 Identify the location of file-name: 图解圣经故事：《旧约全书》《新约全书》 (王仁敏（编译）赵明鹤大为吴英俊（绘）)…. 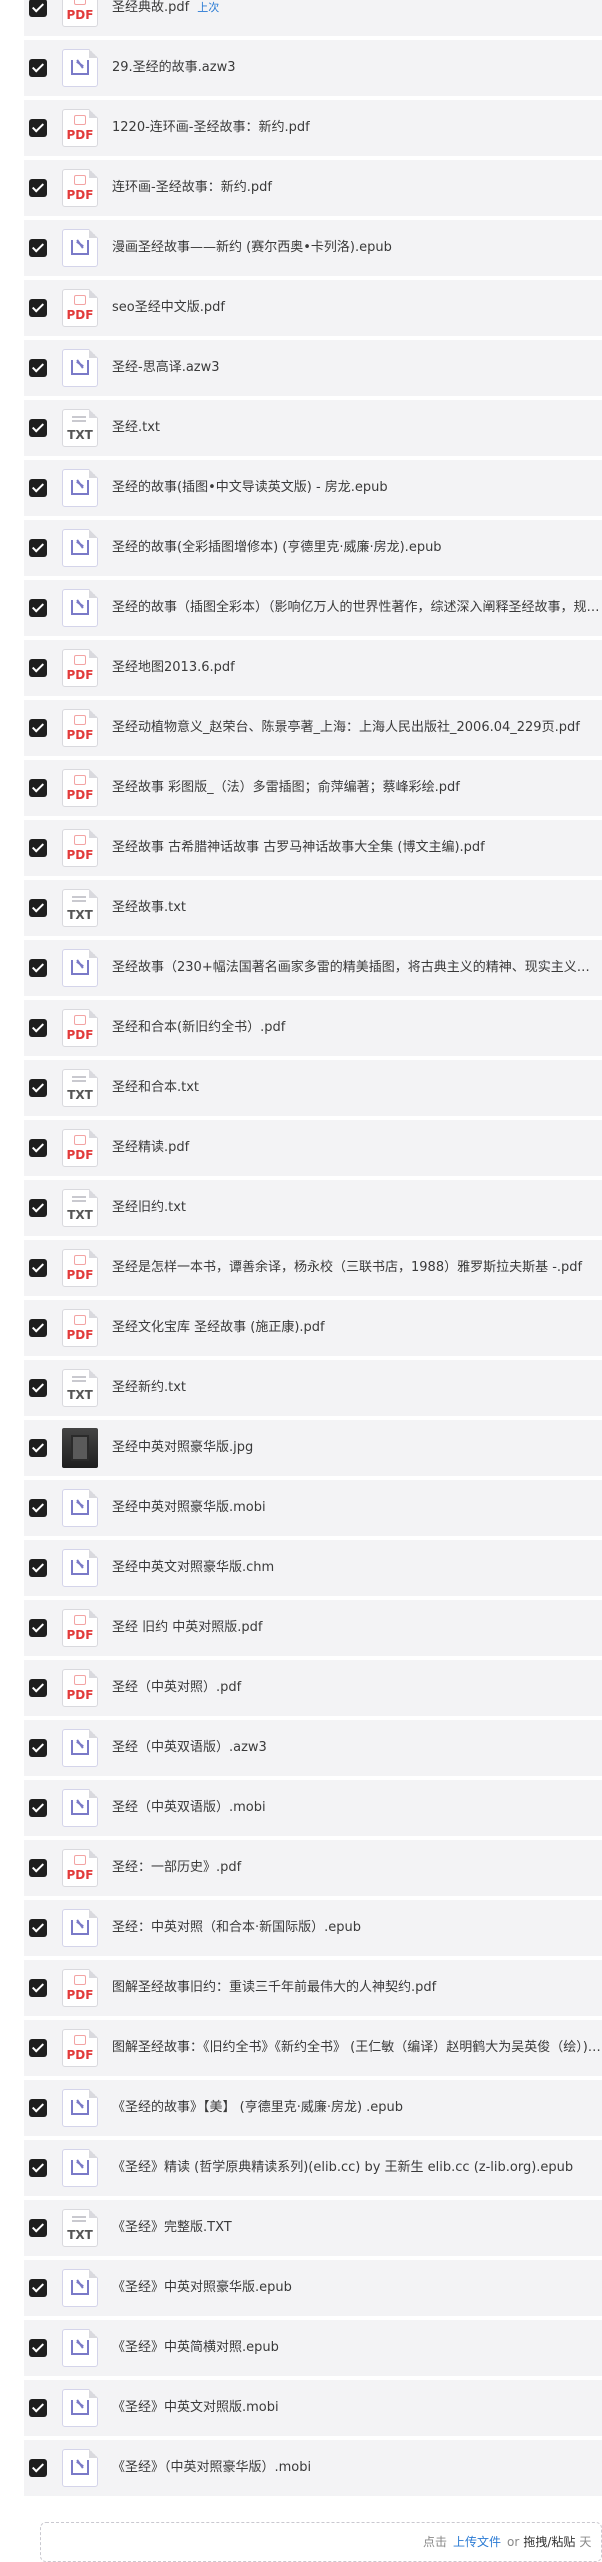
(357, 2048).